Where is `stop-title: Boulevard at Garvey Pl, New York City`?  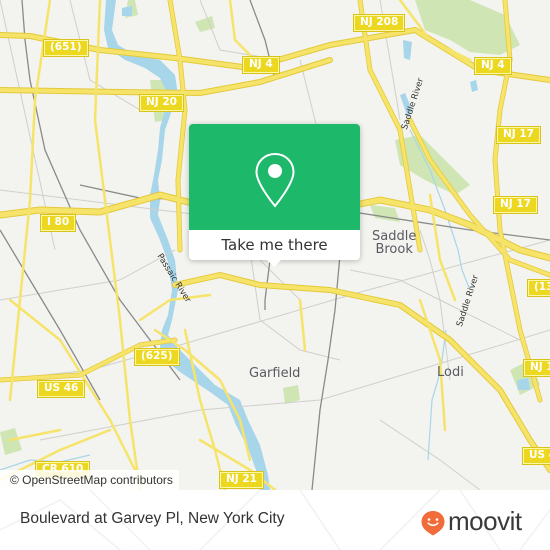 stop-title: Boulevard at Garvey Pl, New York City is located at coordinates (152, 518).